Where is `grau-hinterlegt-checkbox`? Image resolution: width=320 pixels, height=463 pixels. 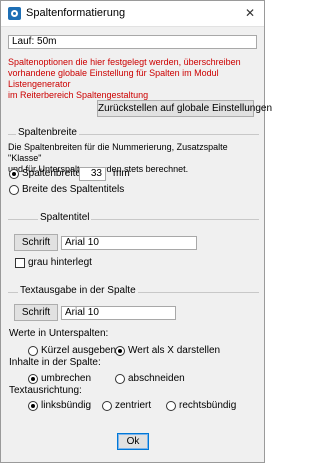 grau-hinterlegt-checkbox is located at coordinates (20, 263).